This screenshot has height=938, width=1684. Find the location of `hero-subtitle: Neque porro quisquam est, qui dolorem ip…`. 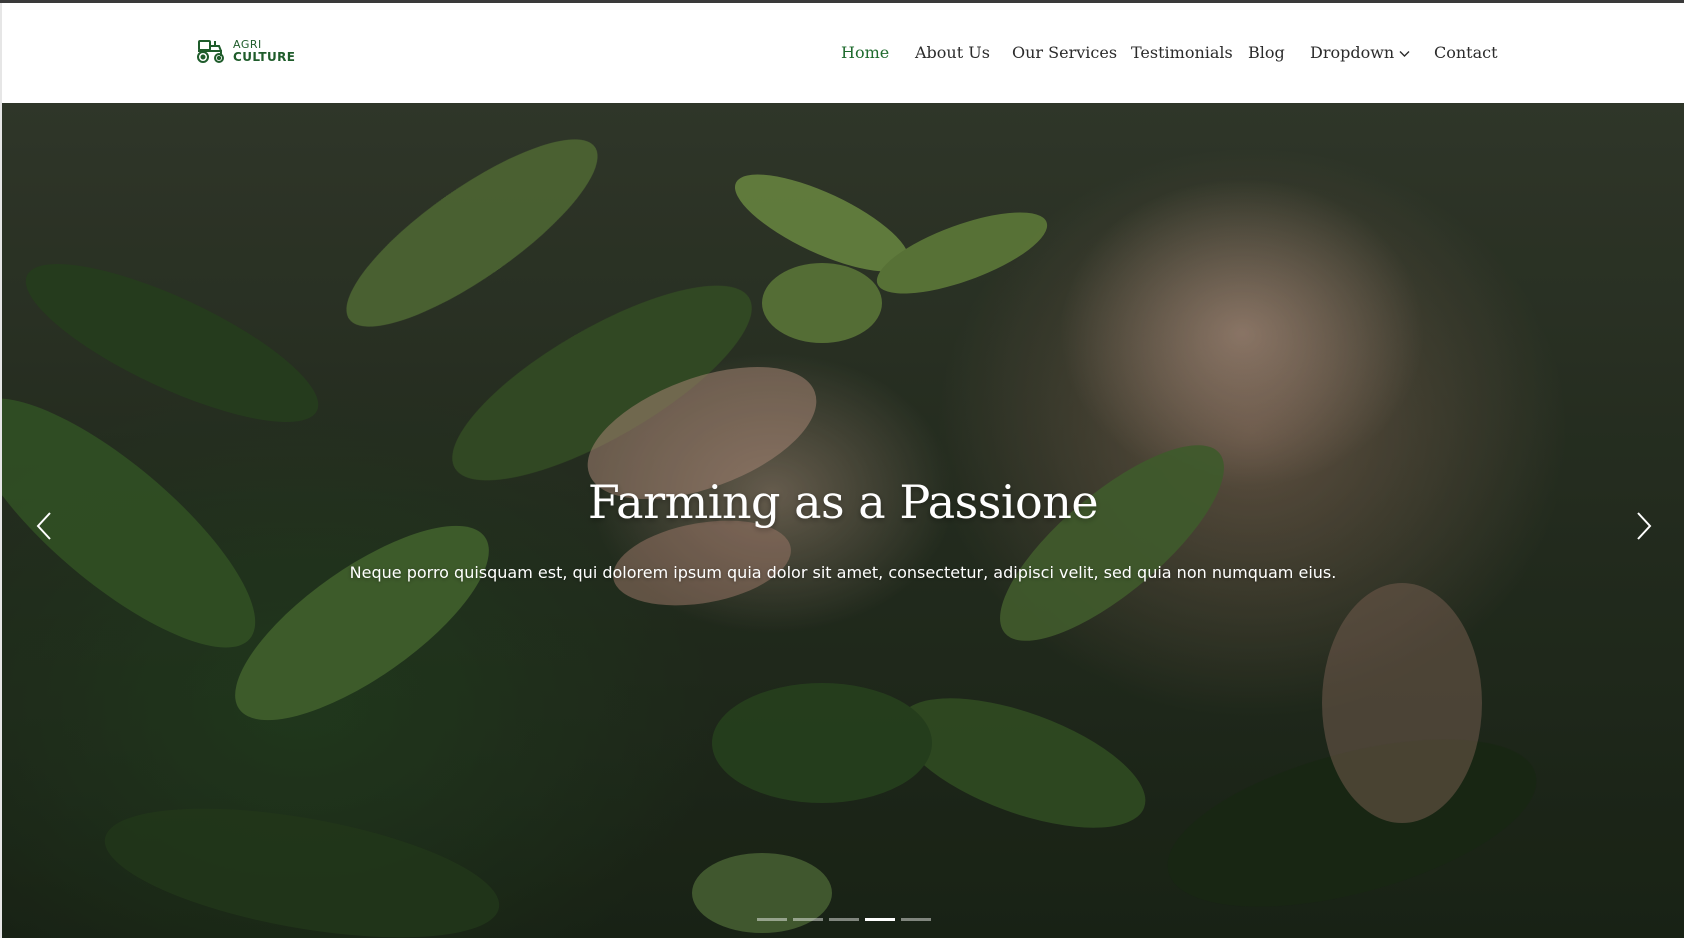

hero-subtitle: Neque porro quisquam est, qui dolorem ip… is located at coordinates (843, 572).